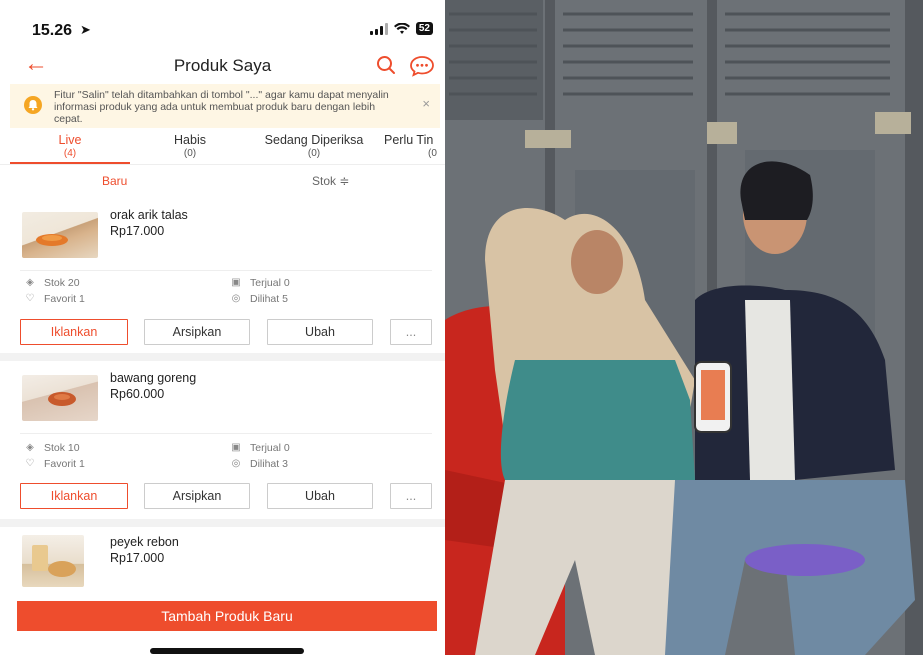 This screenshot has height=655, width=923. I want to click on views-stat: ◎ Dilihat 5, so click(259, 299).